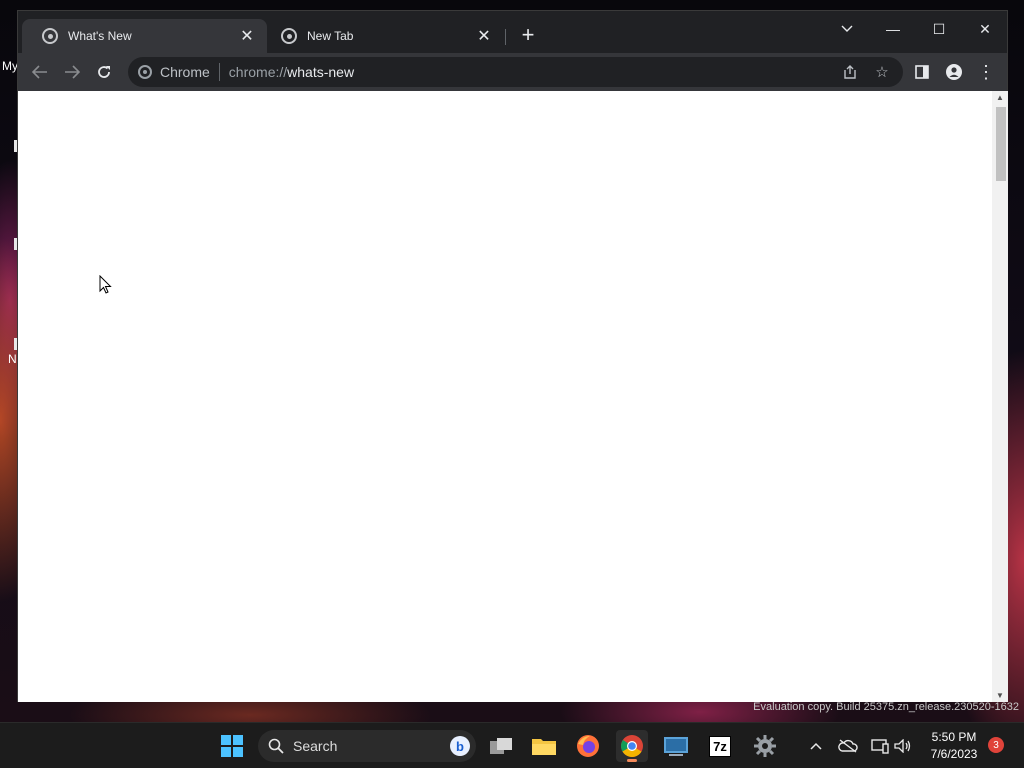 This screenshot has height=768, width=1024. Describe the element at coordinates (893, 29) in the screenshot. I see `minimize-button: —` at that location.